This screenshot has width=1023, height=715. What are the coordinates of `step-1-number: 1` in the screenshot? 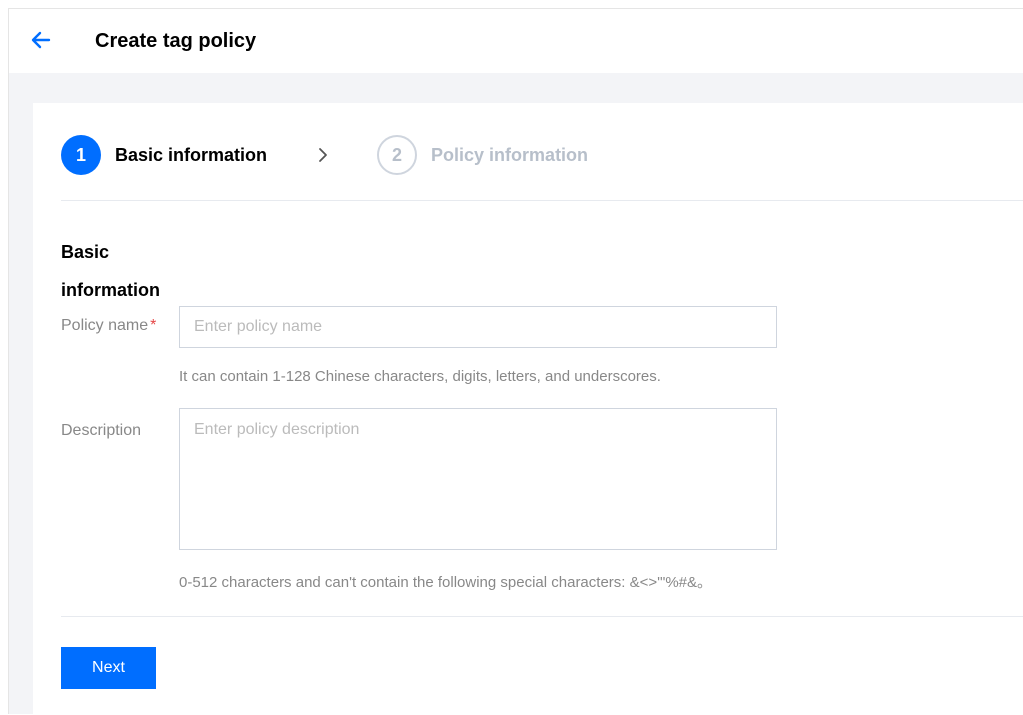 It's located at (81, 155).